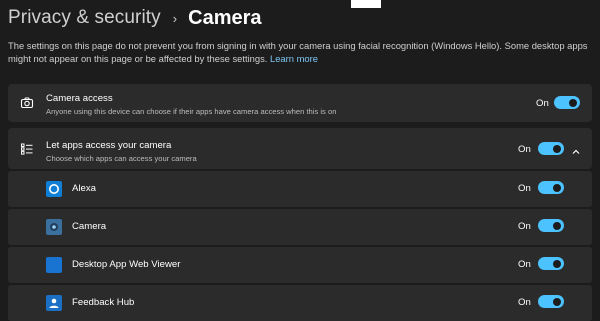  What do you see at coordinates (109, 145) in the screenshot?
I see `let-apps-title: Let apps access your camera` at bounding box center [109, 145].